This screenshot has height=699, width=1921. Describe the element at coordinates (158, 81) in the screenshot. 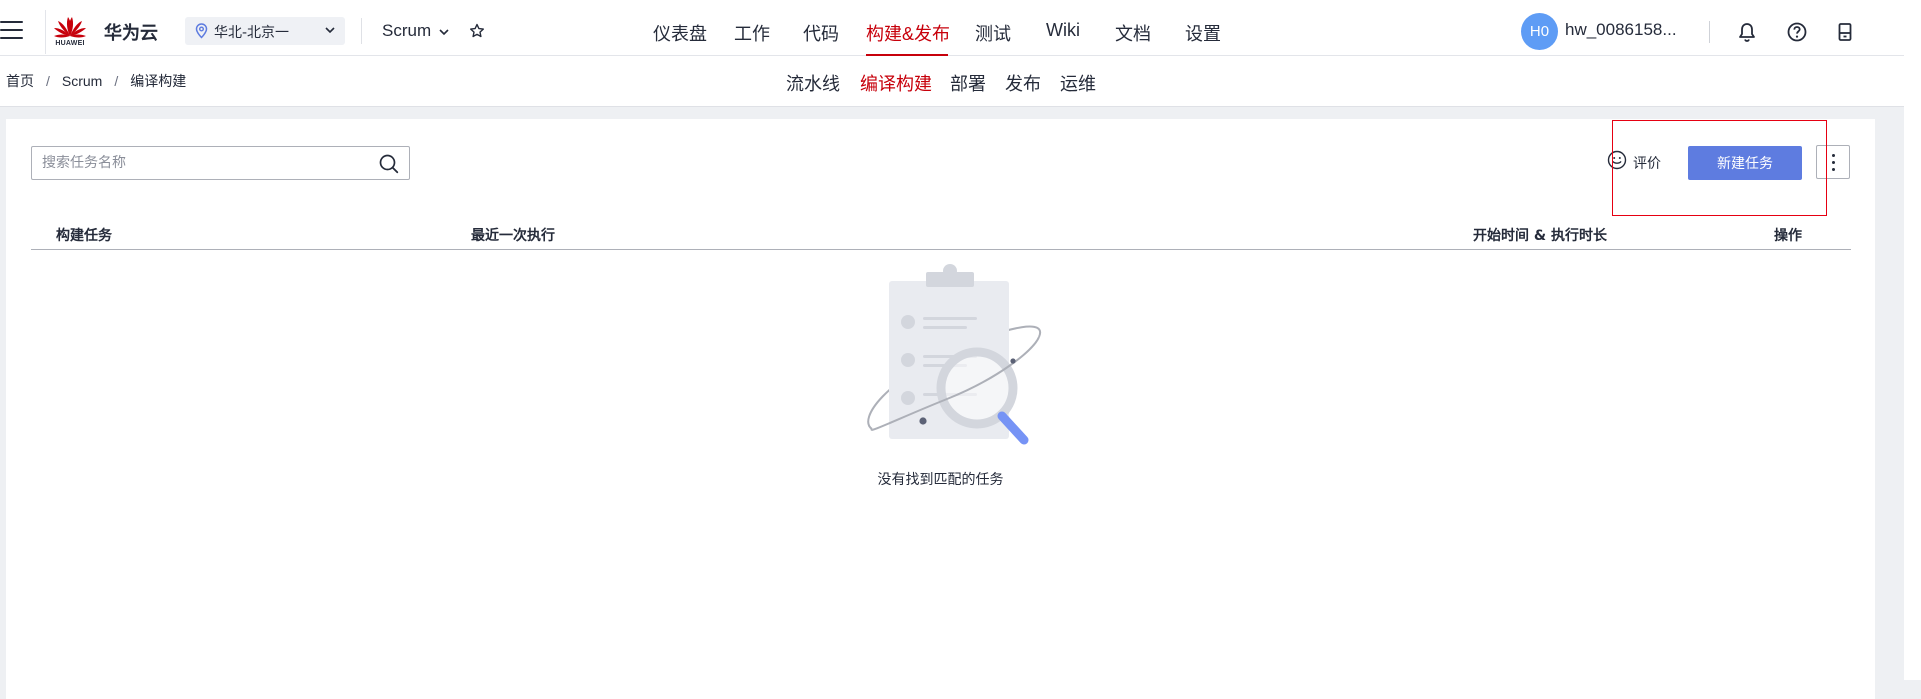

I see `breadcrumb-current: 编译构建` at that location.